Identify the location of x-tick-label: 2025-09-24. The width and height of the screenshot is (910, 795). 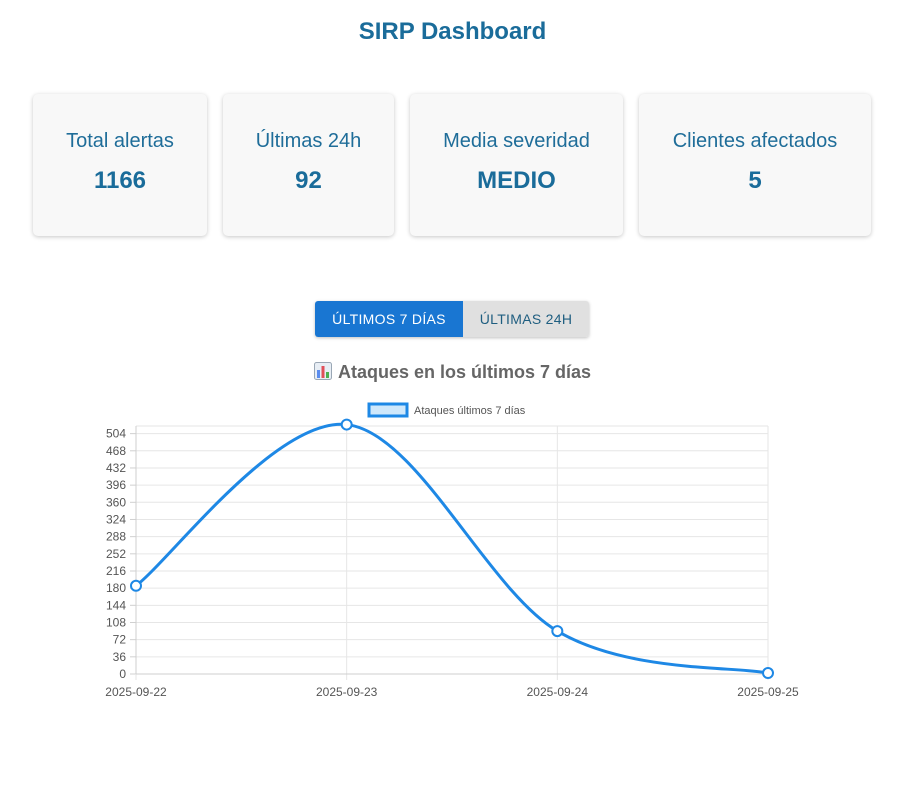
(558, 692).